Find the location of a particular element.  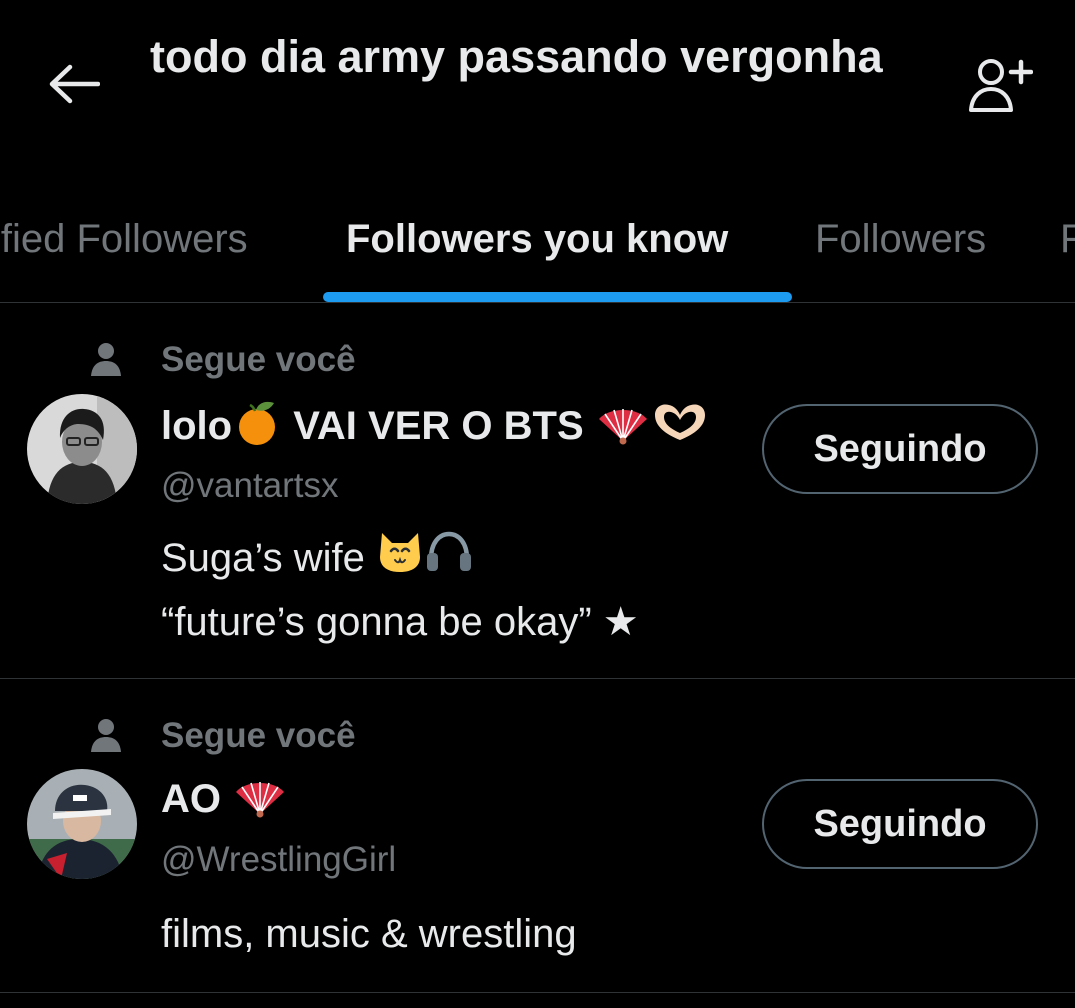

user-bio: films, music & wrestling is located at coordinates (369, 934).